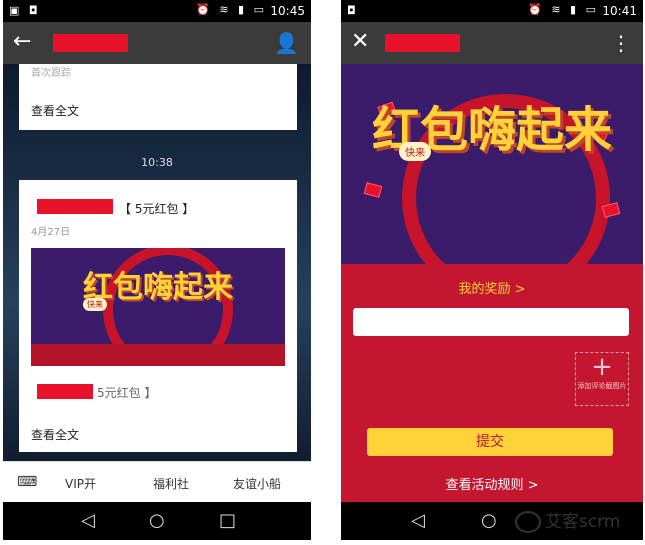 The height and width of the screenshot is (545, 645). I want to click on card-snippet: 首次跟踪, so click(51, 73).